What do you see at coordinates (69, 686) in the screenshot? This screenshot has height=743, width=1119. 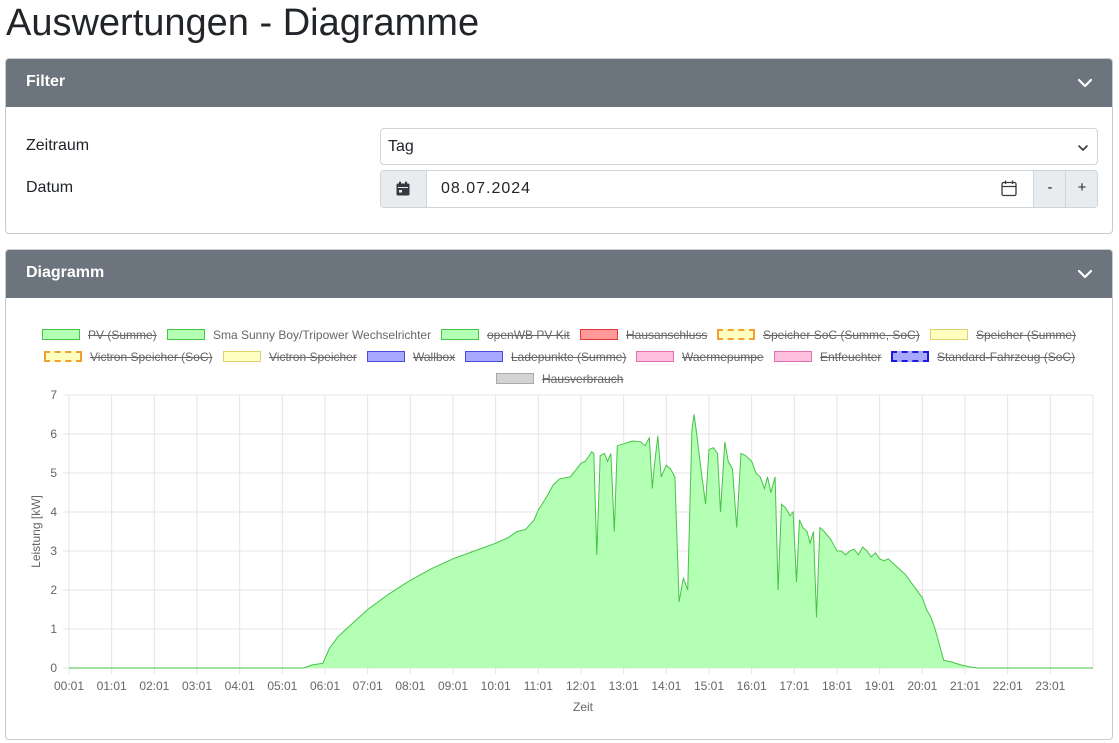 I see `x-tick-label: 00:01` at bounding box center [69, 686].